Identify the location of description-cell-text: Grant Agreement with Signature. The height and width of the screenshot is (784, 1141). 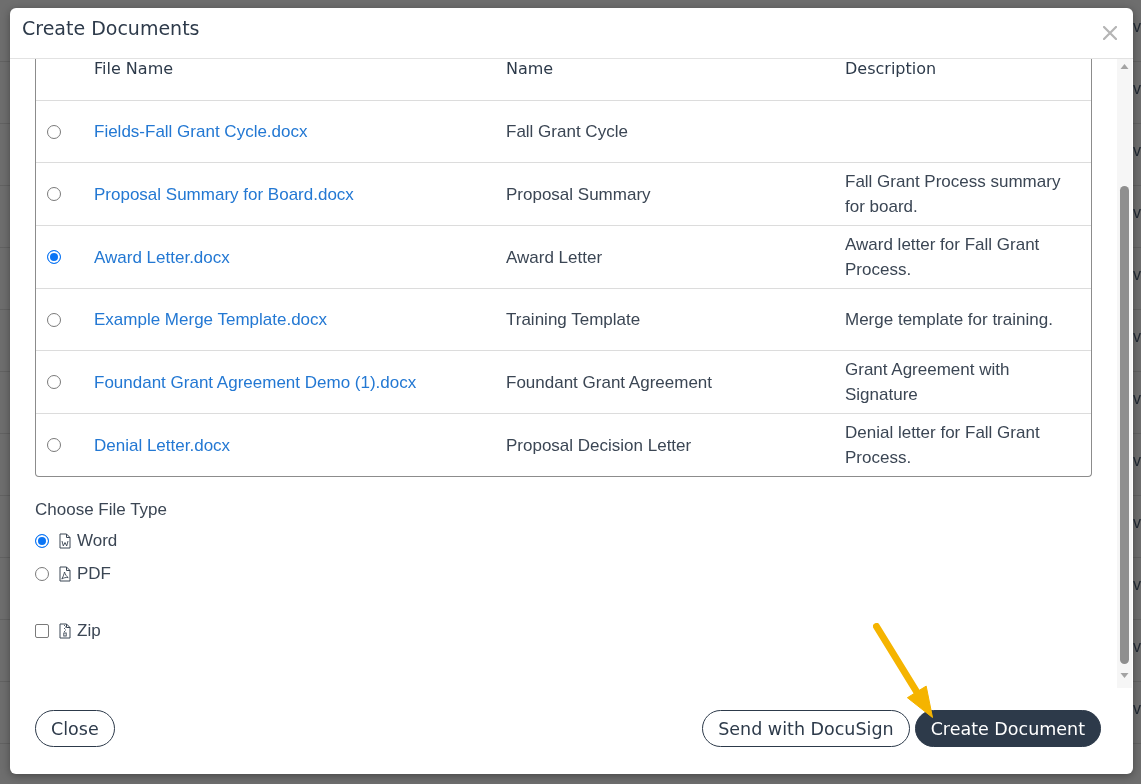
(928, 382).